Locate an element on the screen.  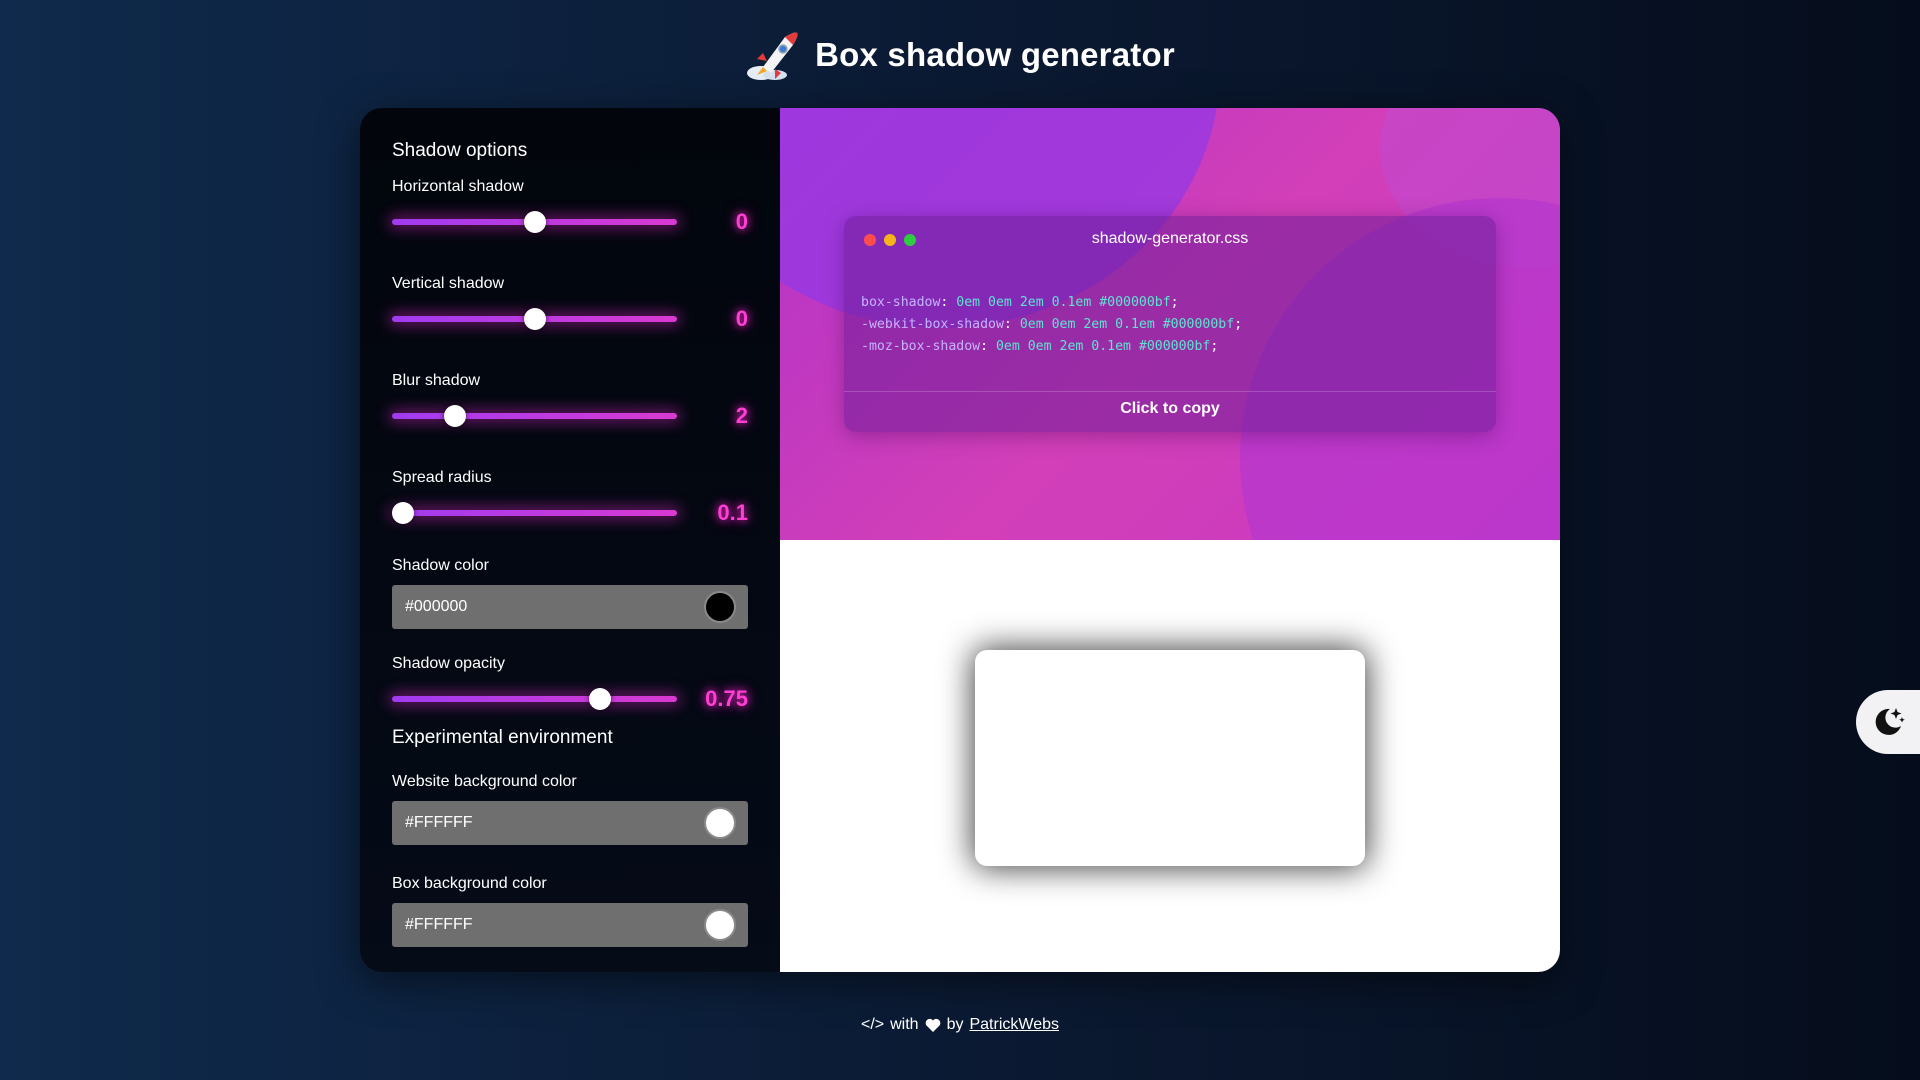
preview-box is located at coordinates (1170, 758).